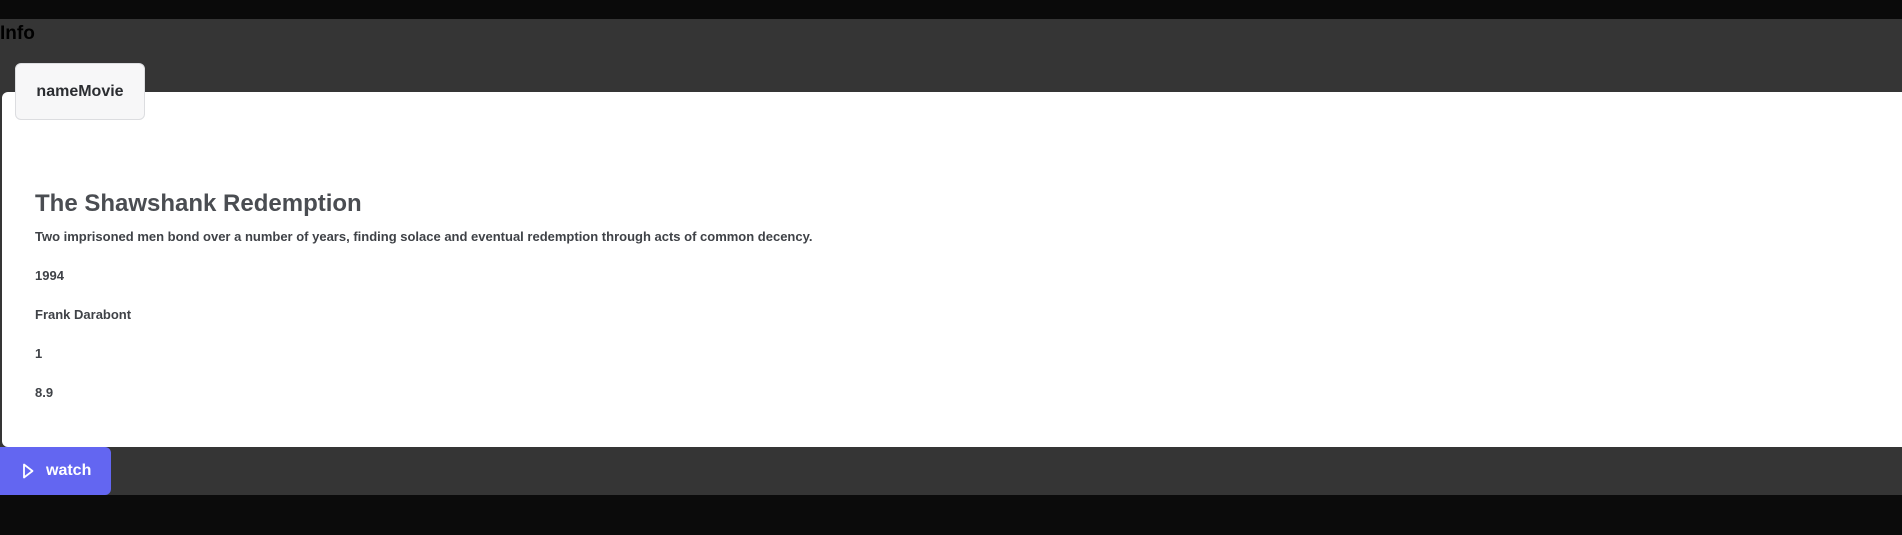  I want to click on top-bar, so click(951, 9).